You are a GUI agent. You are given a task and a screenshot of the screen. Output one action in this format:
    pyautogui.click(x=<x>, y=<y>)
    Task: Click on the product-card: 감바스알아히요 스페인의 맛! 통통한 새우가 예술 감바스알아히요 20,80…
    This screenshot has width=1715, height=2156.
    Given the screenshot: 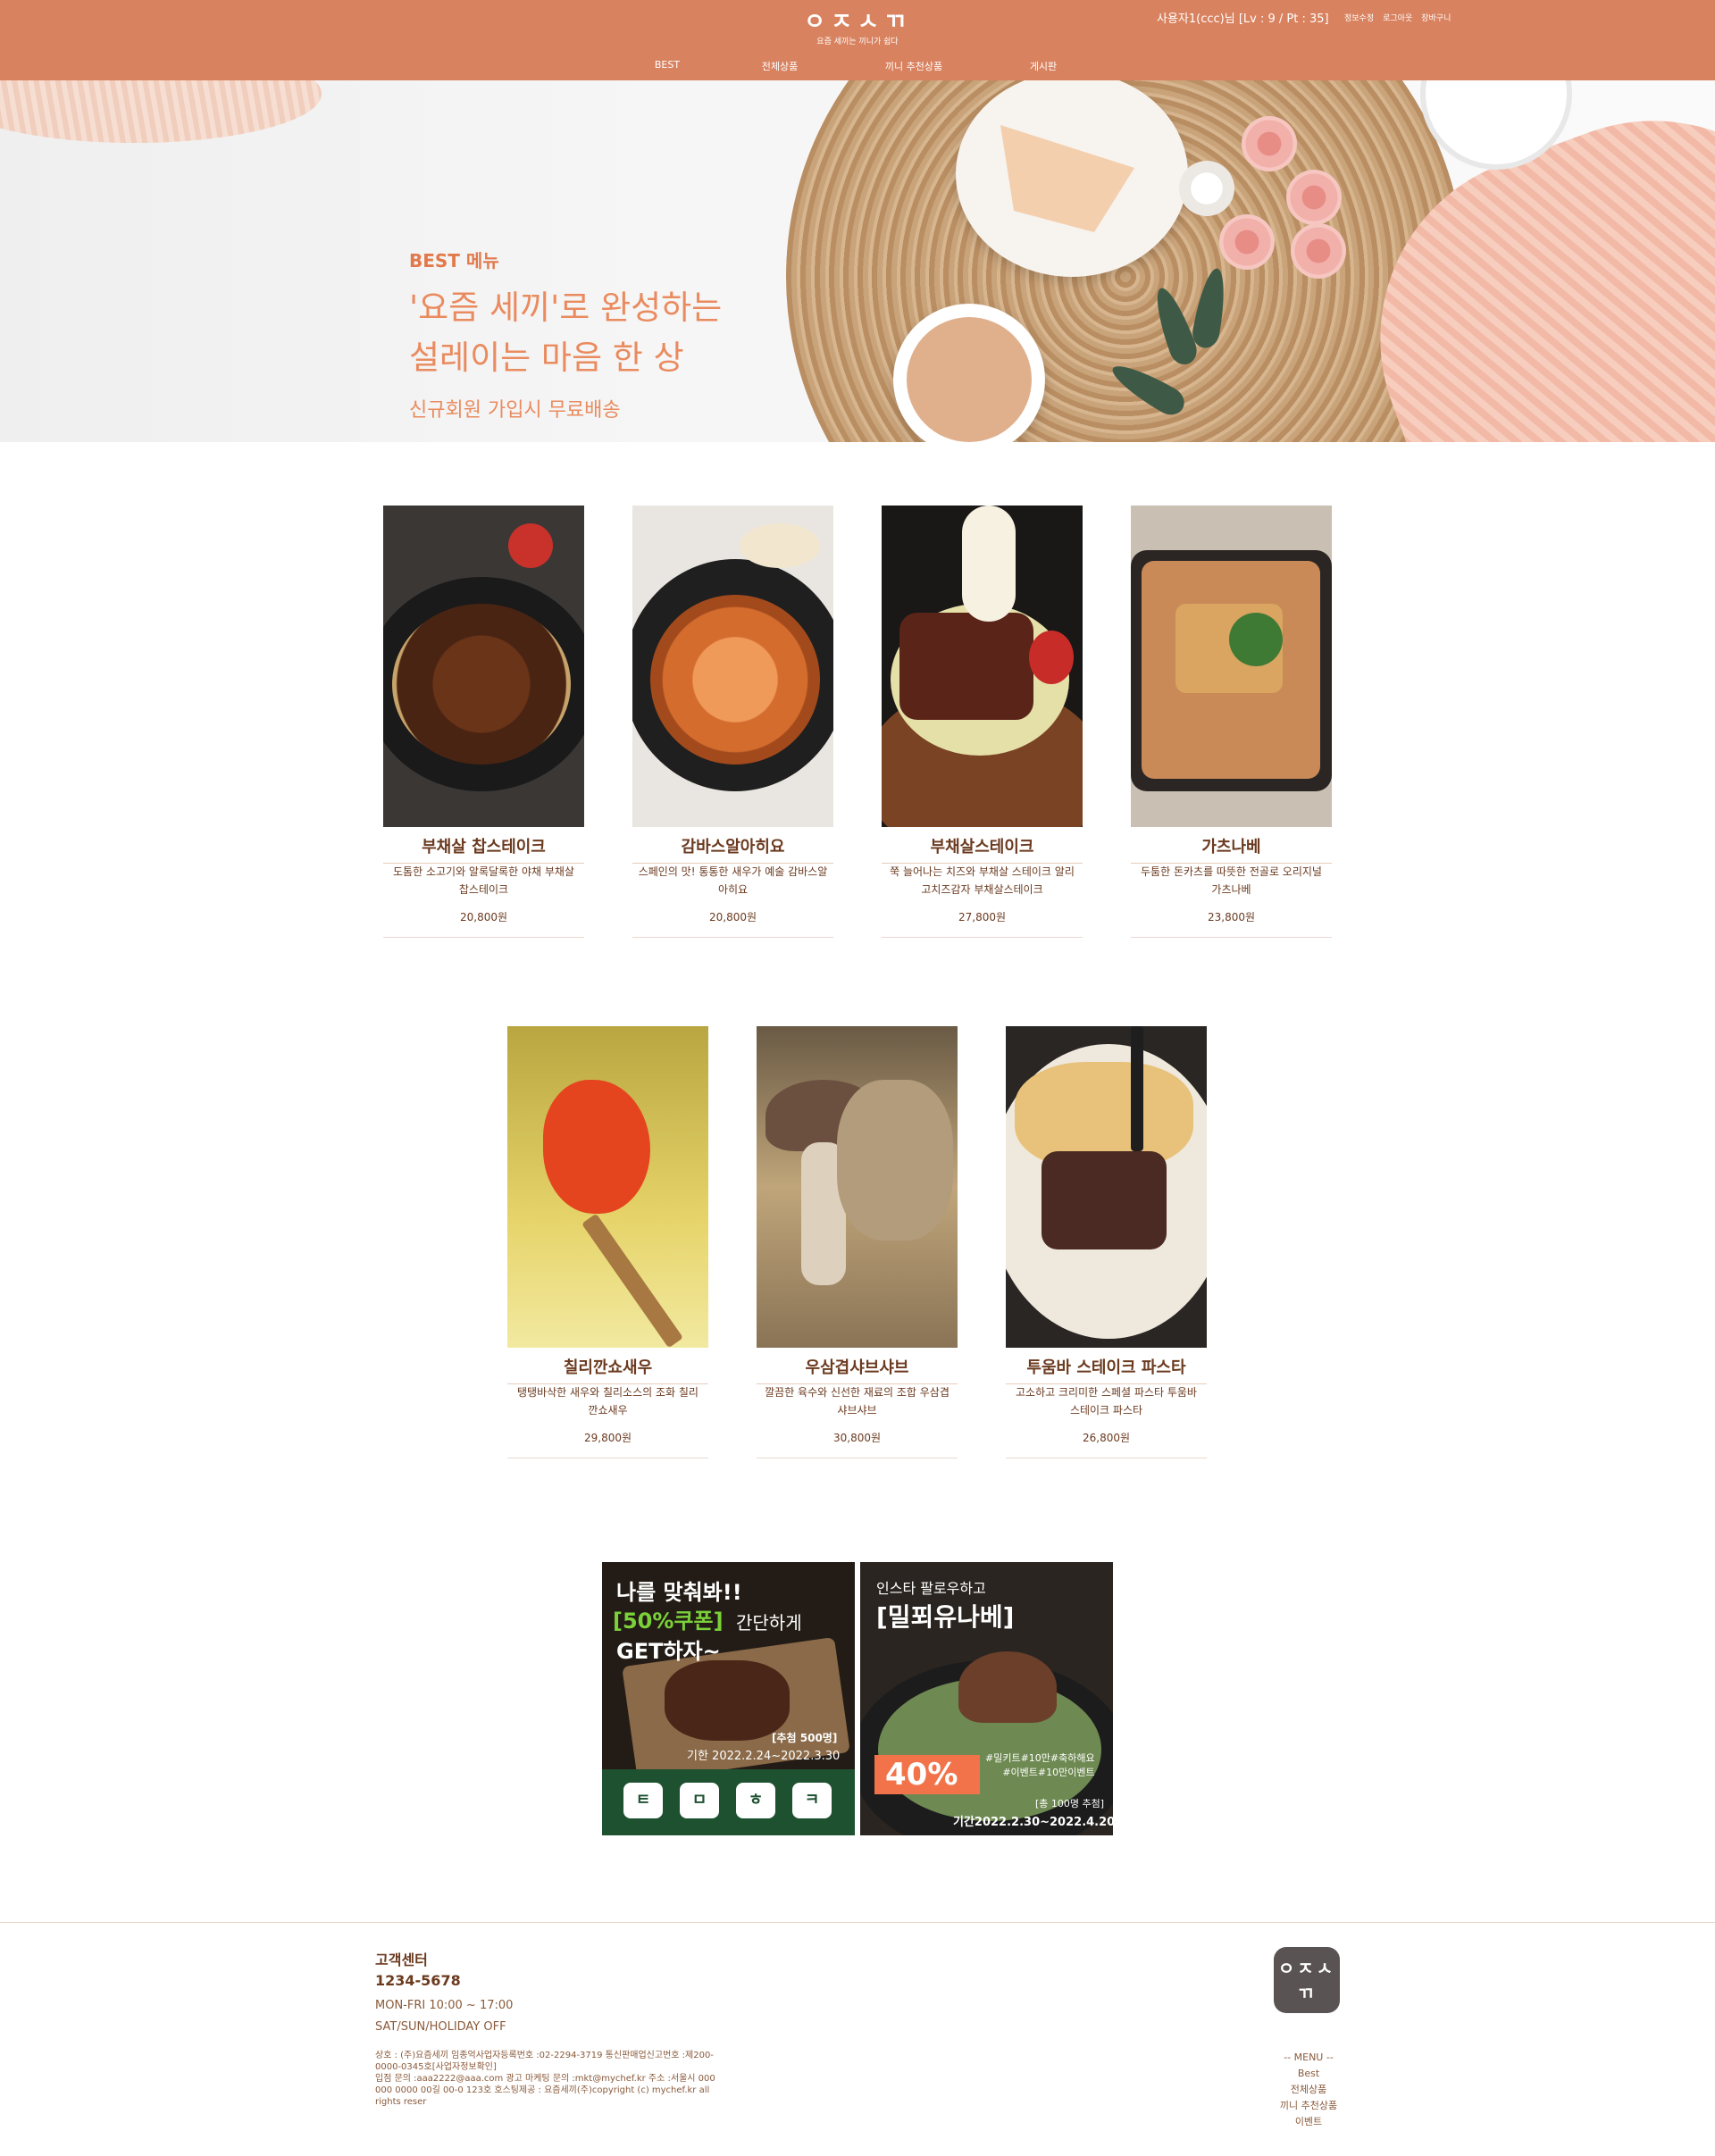 What is the action you would take?
    pyautogui.click(x=732, y=722)
    